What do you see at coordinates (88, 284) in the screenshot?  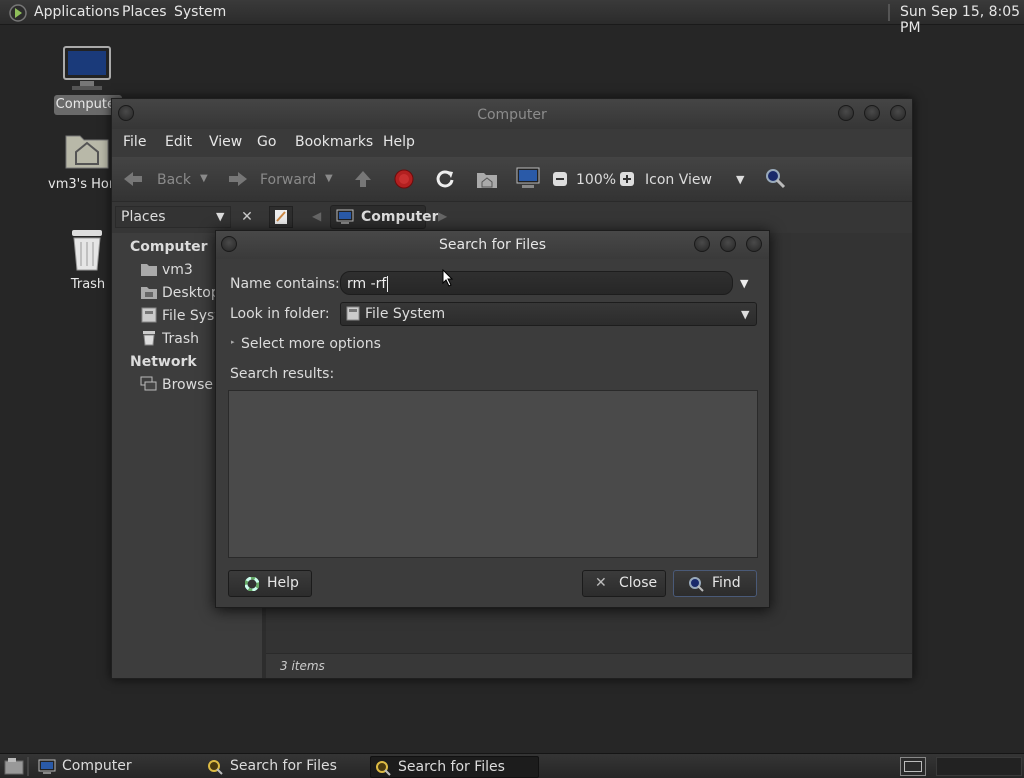 I see `desktop-trash-label: Trash` at bounding box center [88, 284].